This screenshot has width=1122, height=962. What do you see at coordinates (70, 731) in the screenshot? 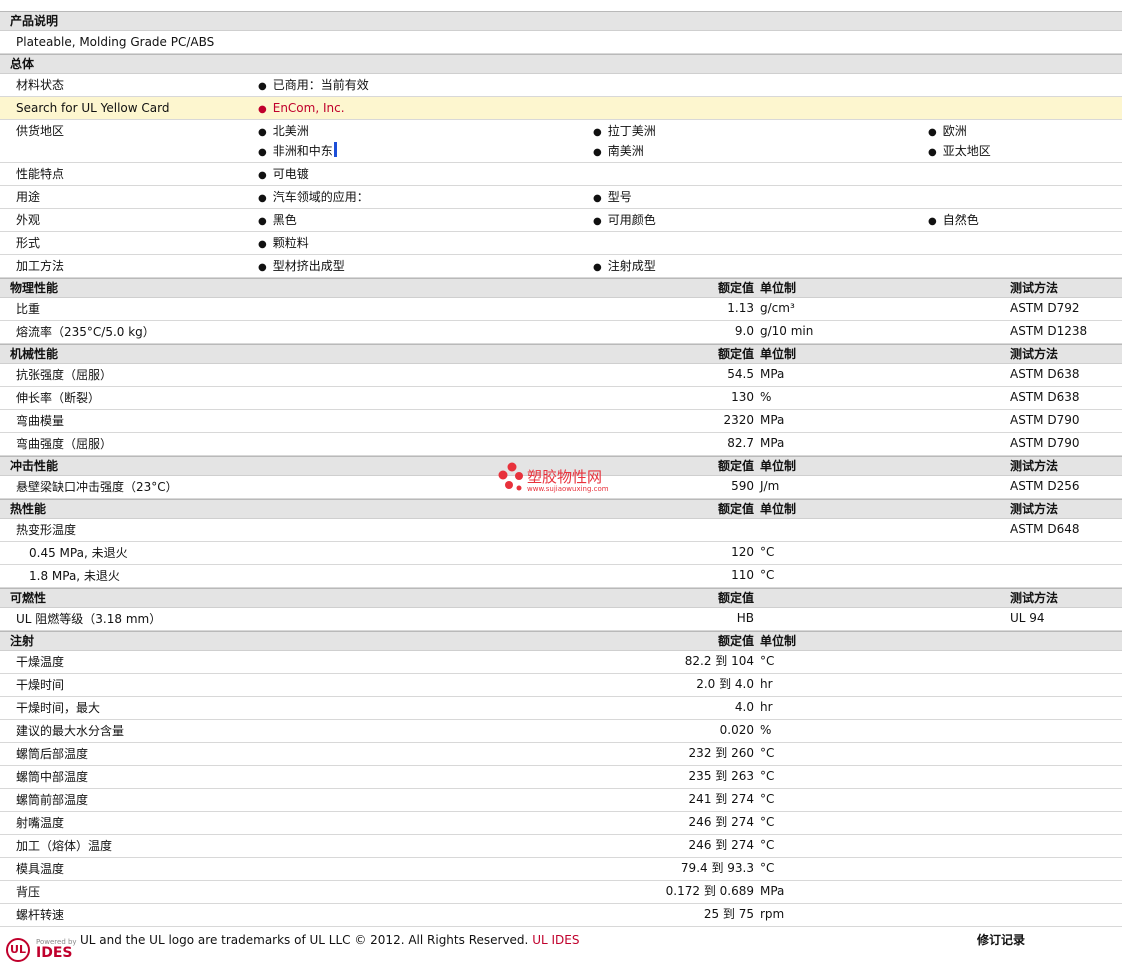
I see `property-label: 建议的最大水分含量` at bounding box center [70, 731].